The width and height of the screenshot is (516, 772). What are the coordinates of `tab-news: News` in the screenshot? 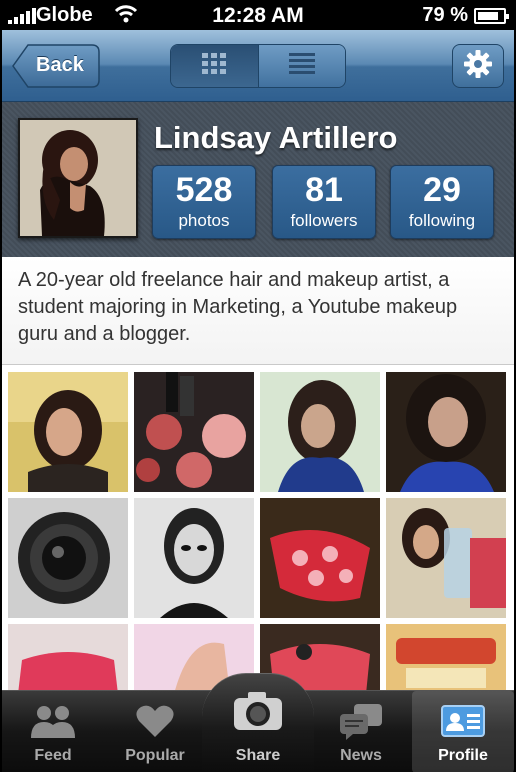 It's located at (361, 731).